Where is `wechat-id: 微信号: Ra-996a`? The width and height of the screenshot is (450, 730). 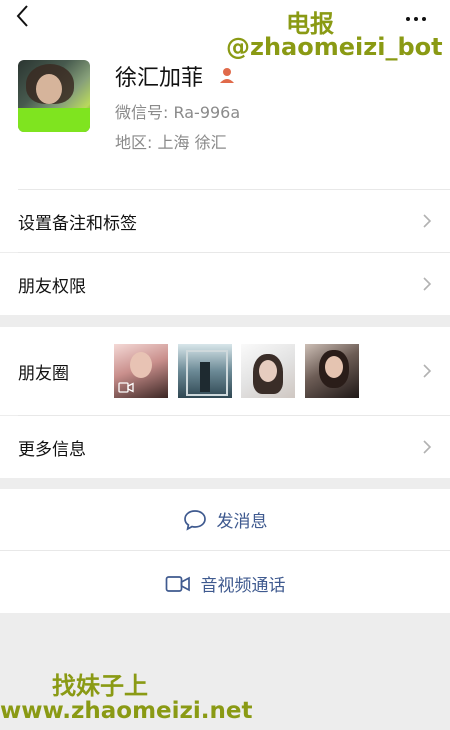
wechat-id: 微信号: Ra-996a is located at coordinates (178, 112).